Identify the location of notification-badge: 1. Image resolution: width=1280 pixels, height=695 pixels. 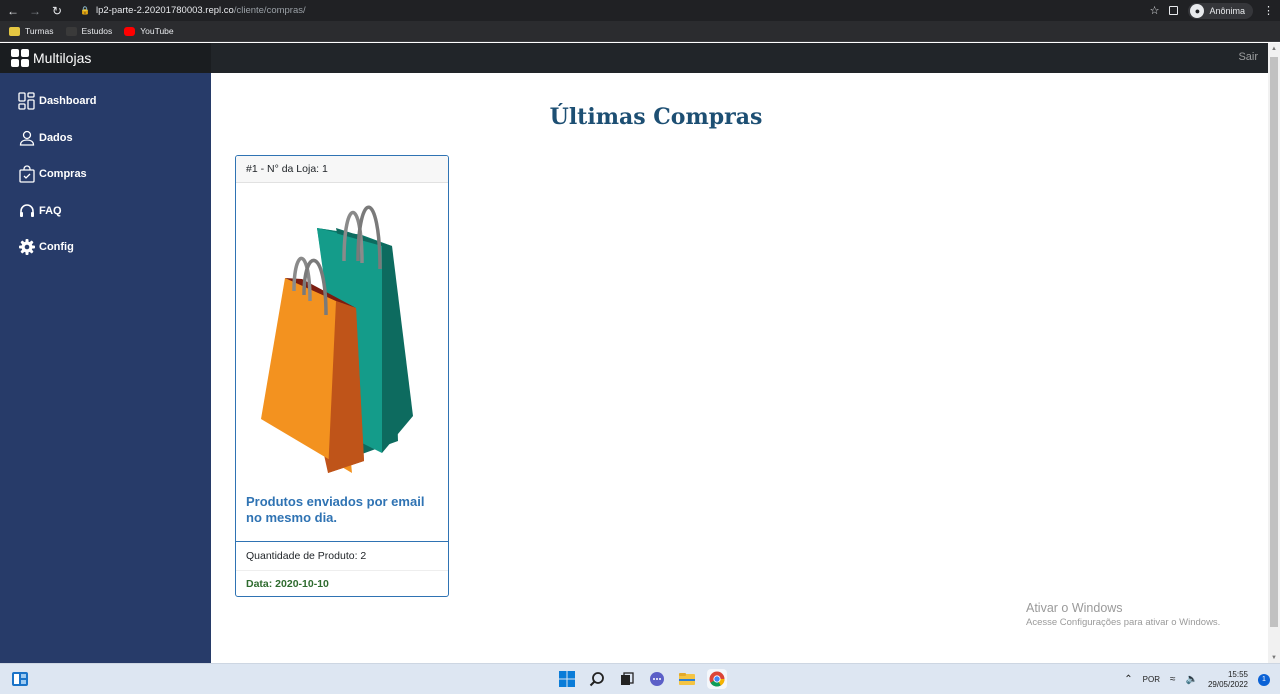
(1264, 679).